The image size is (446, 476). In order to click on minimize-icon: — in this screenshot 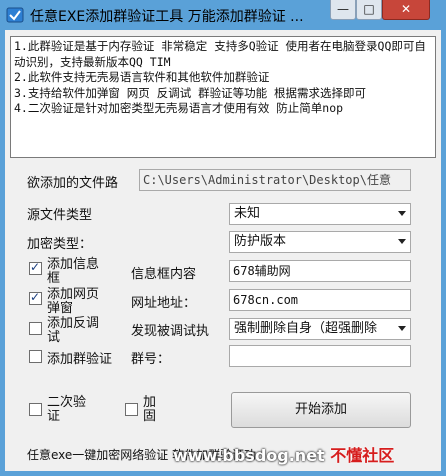, I will do `click(343, 9)`.